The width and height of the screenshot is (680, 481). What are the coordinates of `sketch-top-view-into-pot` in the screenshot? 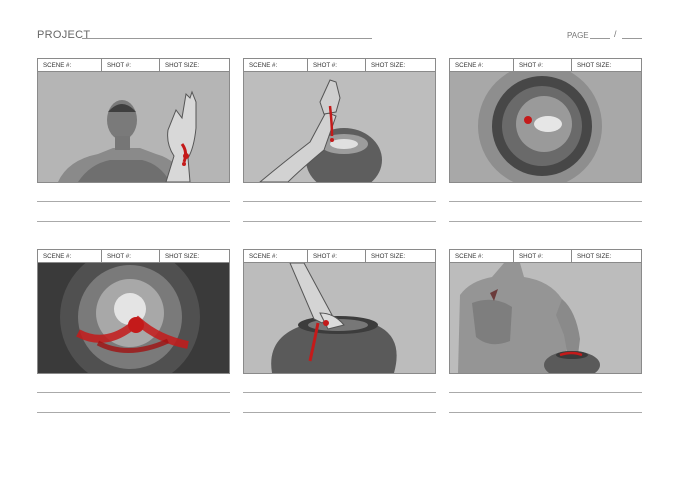 It's located at (545, 127).